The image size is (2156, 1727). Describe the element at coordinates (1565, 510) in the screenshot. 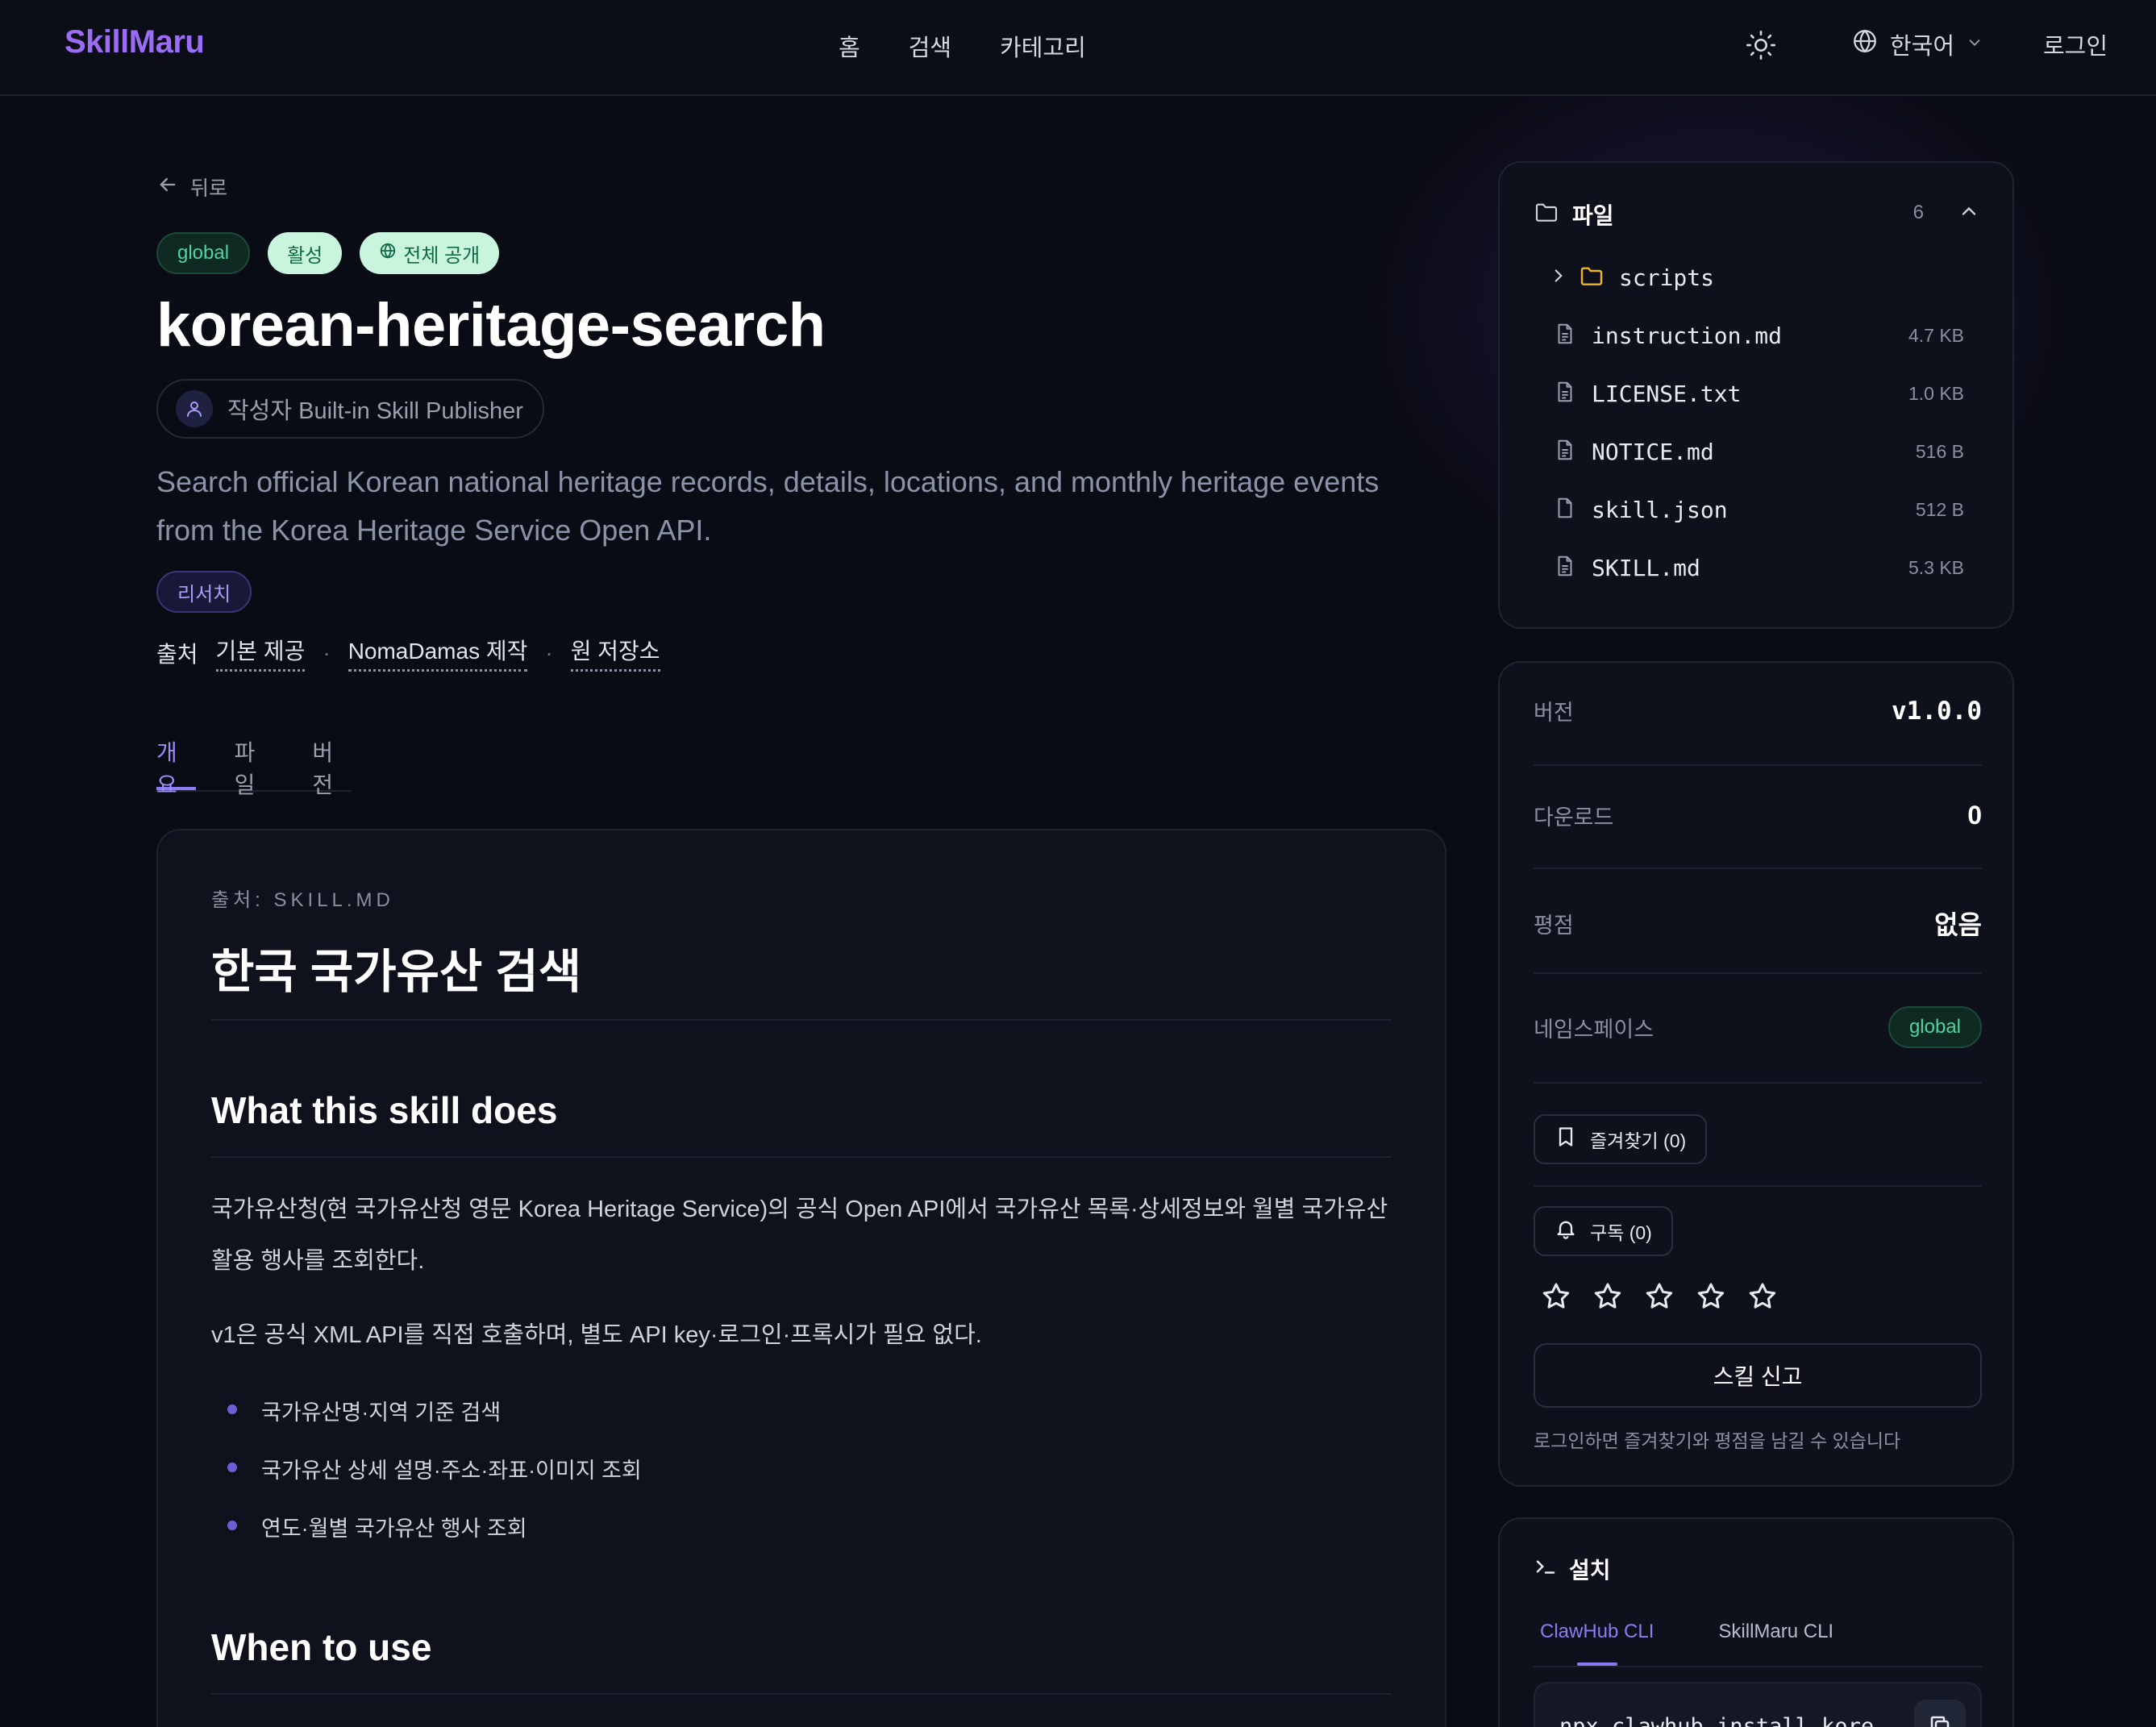

I see `file-icon` at that location.